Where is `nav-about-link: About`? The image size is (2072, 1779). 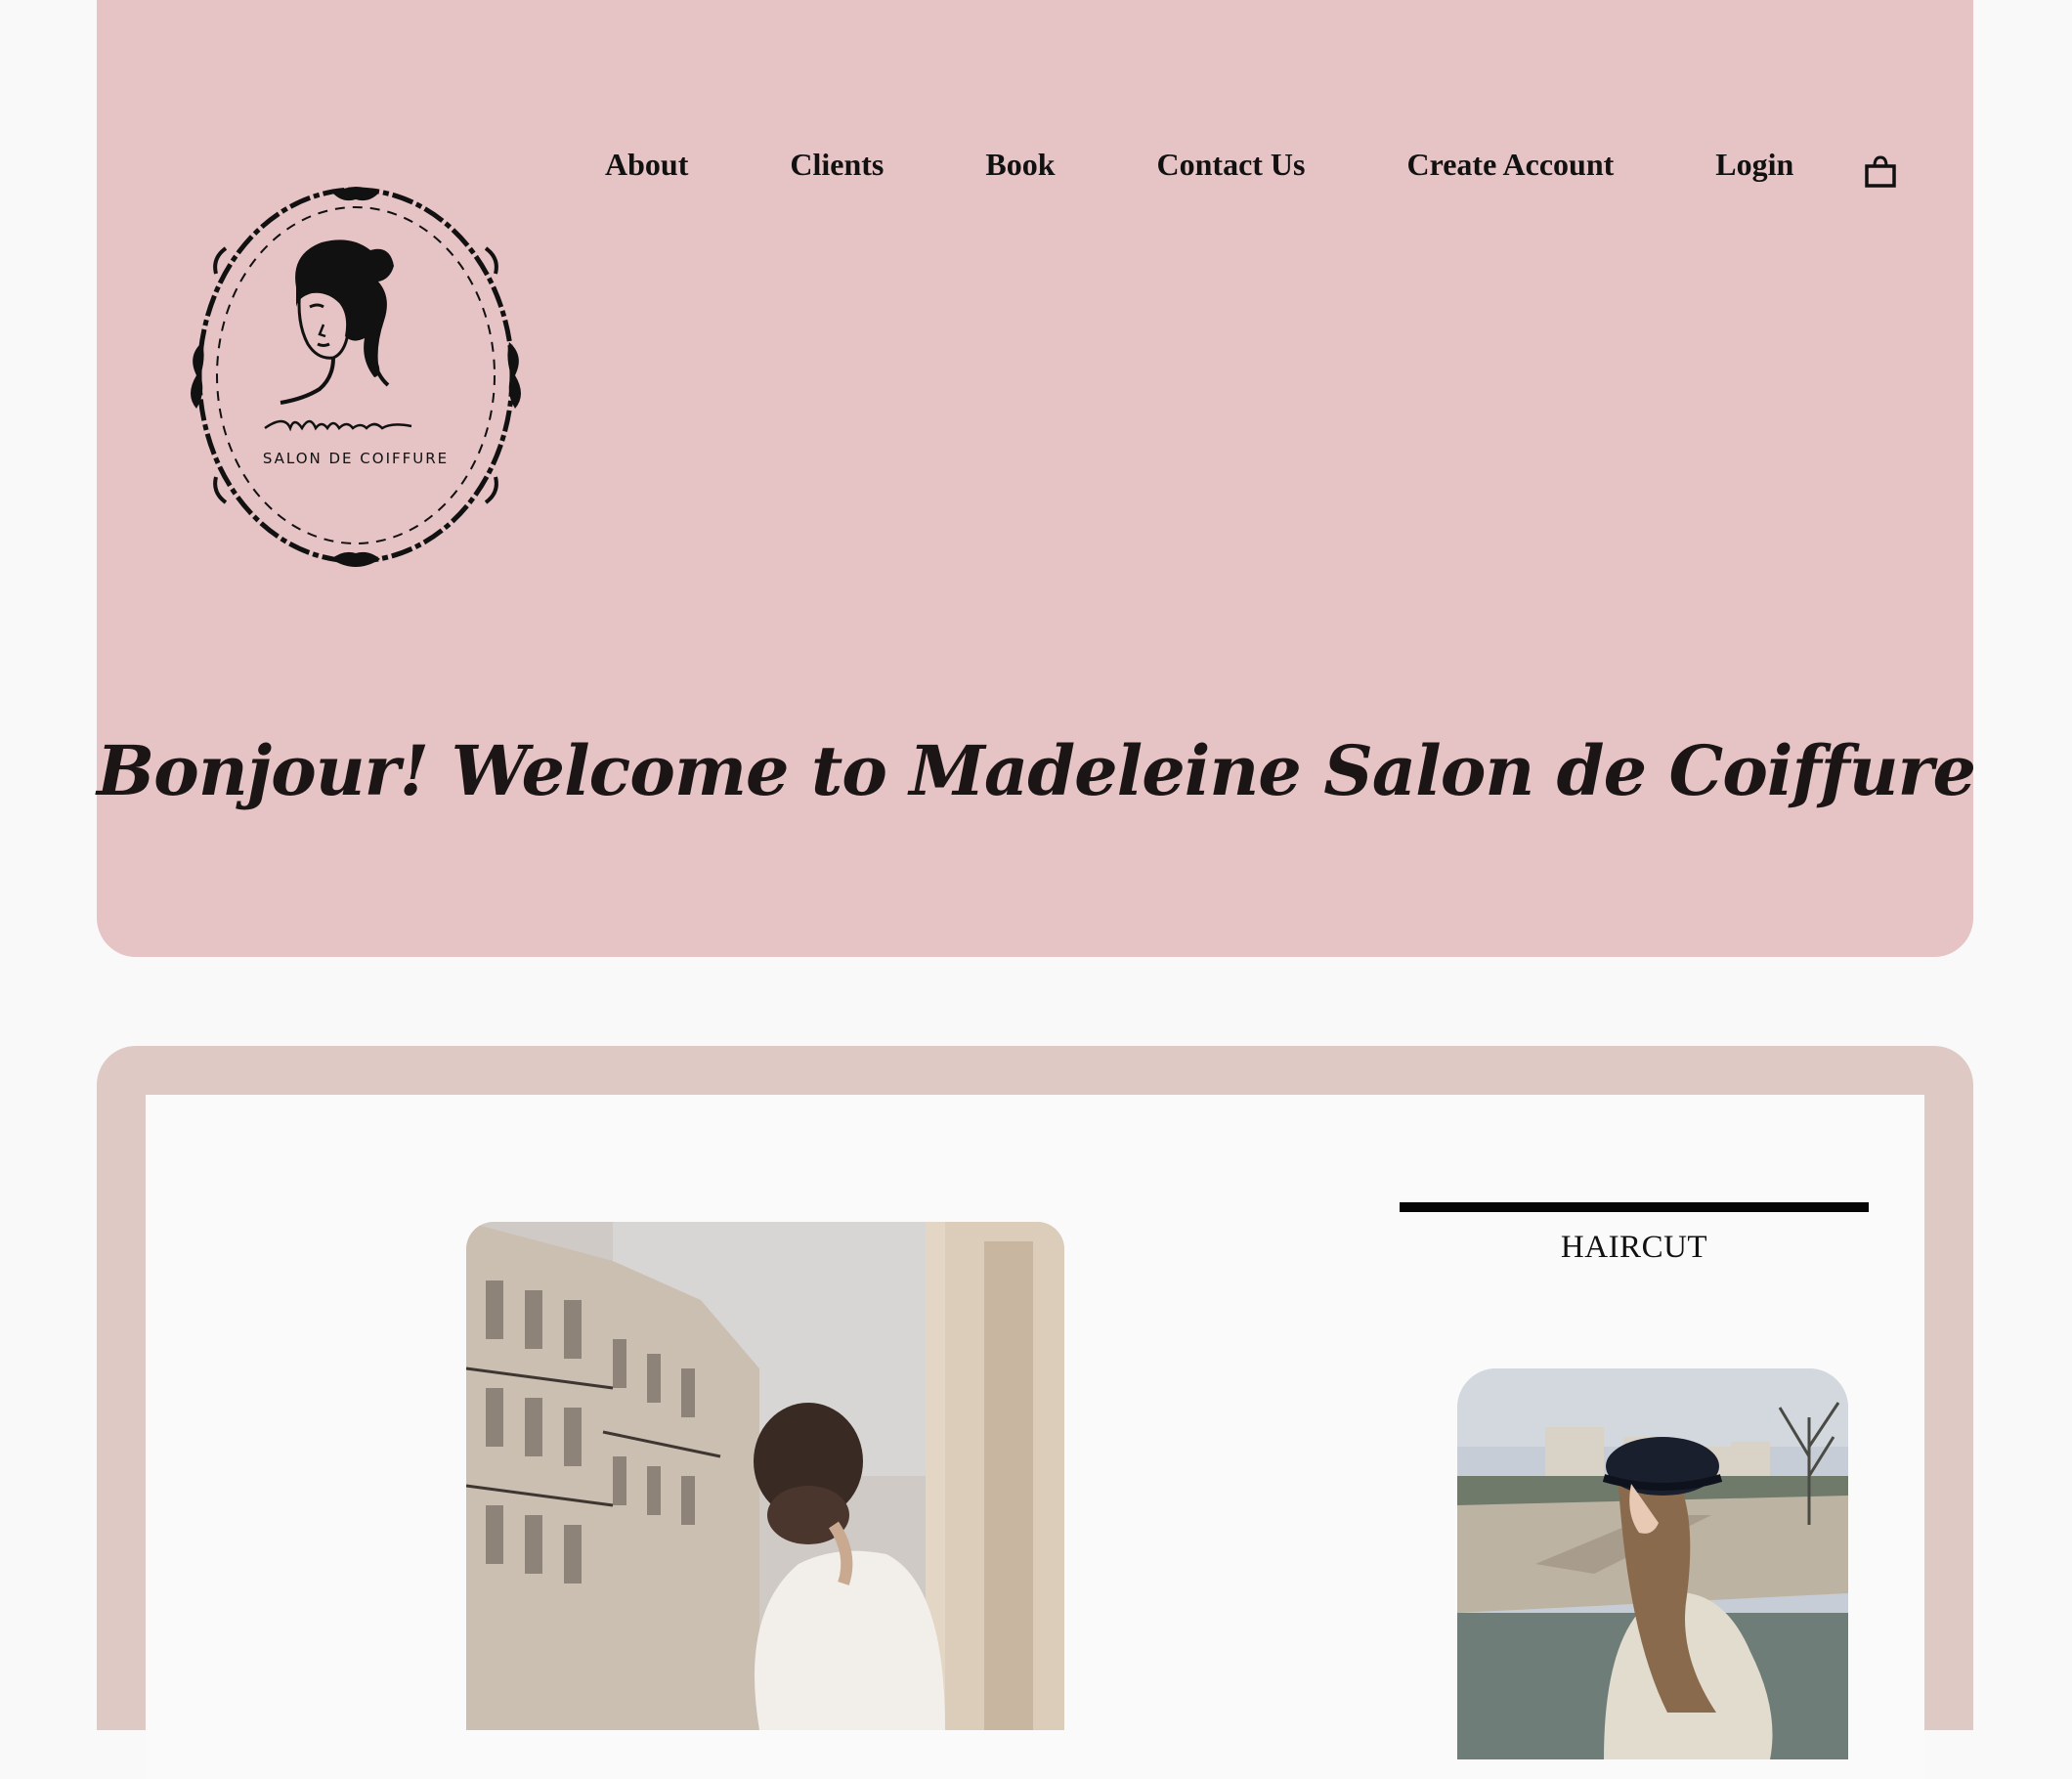
nav-about-link: About is located at coordinates (646, 164).